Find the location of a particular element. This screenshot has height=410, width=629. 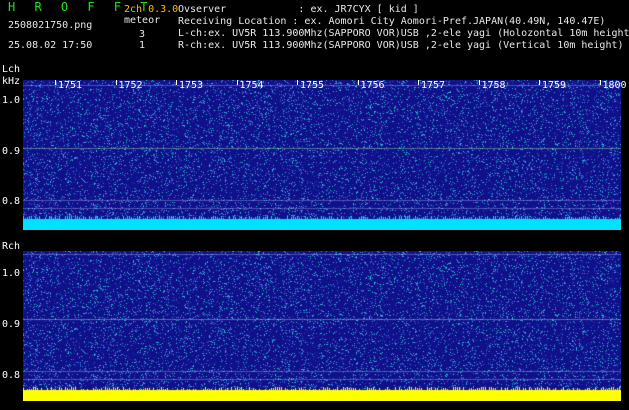

lch-unit: kHz is located at coordinates (11, 81).